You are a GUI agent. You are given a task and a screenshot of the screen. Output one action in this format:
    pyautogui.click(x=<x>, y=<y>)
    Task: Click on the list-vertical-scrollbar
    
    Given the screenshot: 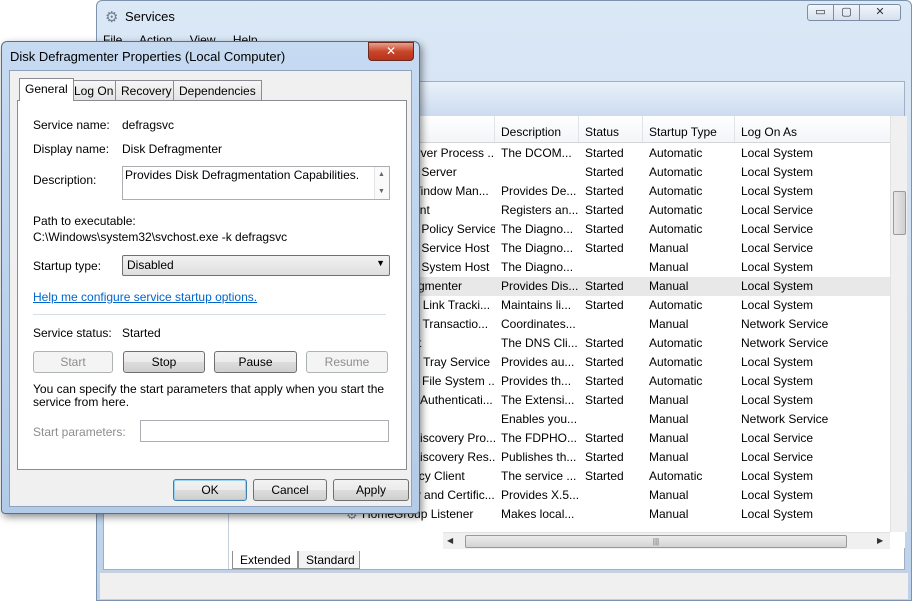 What is the action you would take?
    pyautogui.click(x=898, y=324)
    